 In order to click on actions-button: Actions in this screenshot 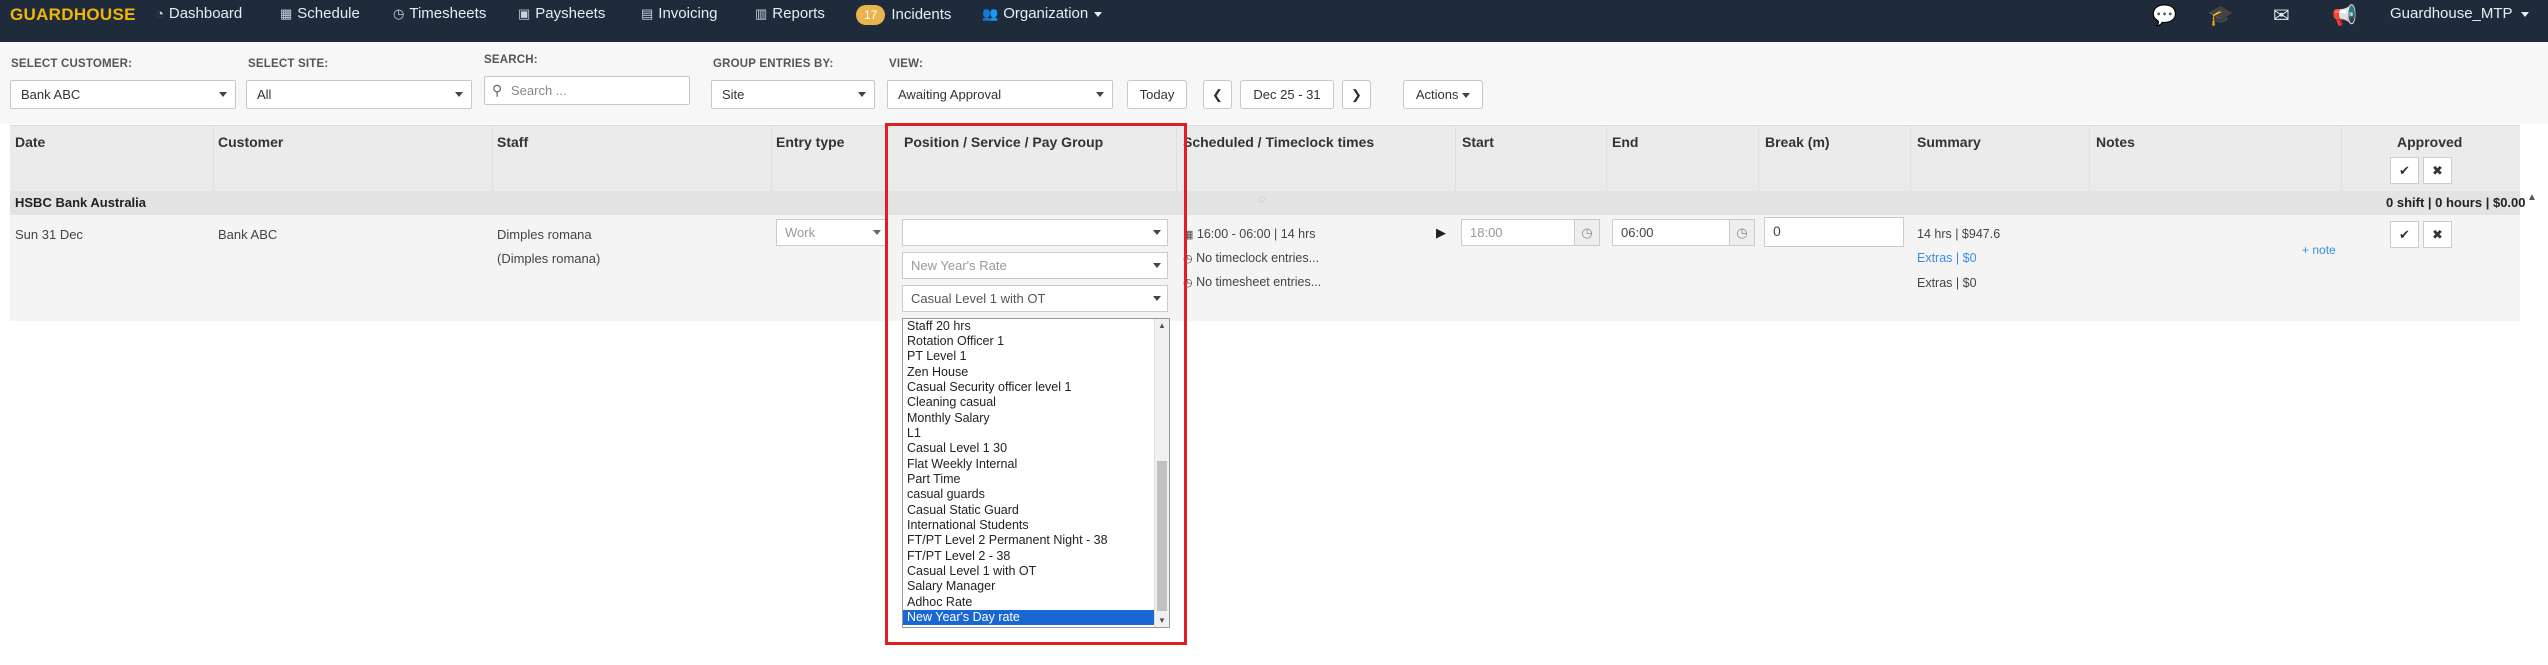, I will do `click(1443, 94)`.